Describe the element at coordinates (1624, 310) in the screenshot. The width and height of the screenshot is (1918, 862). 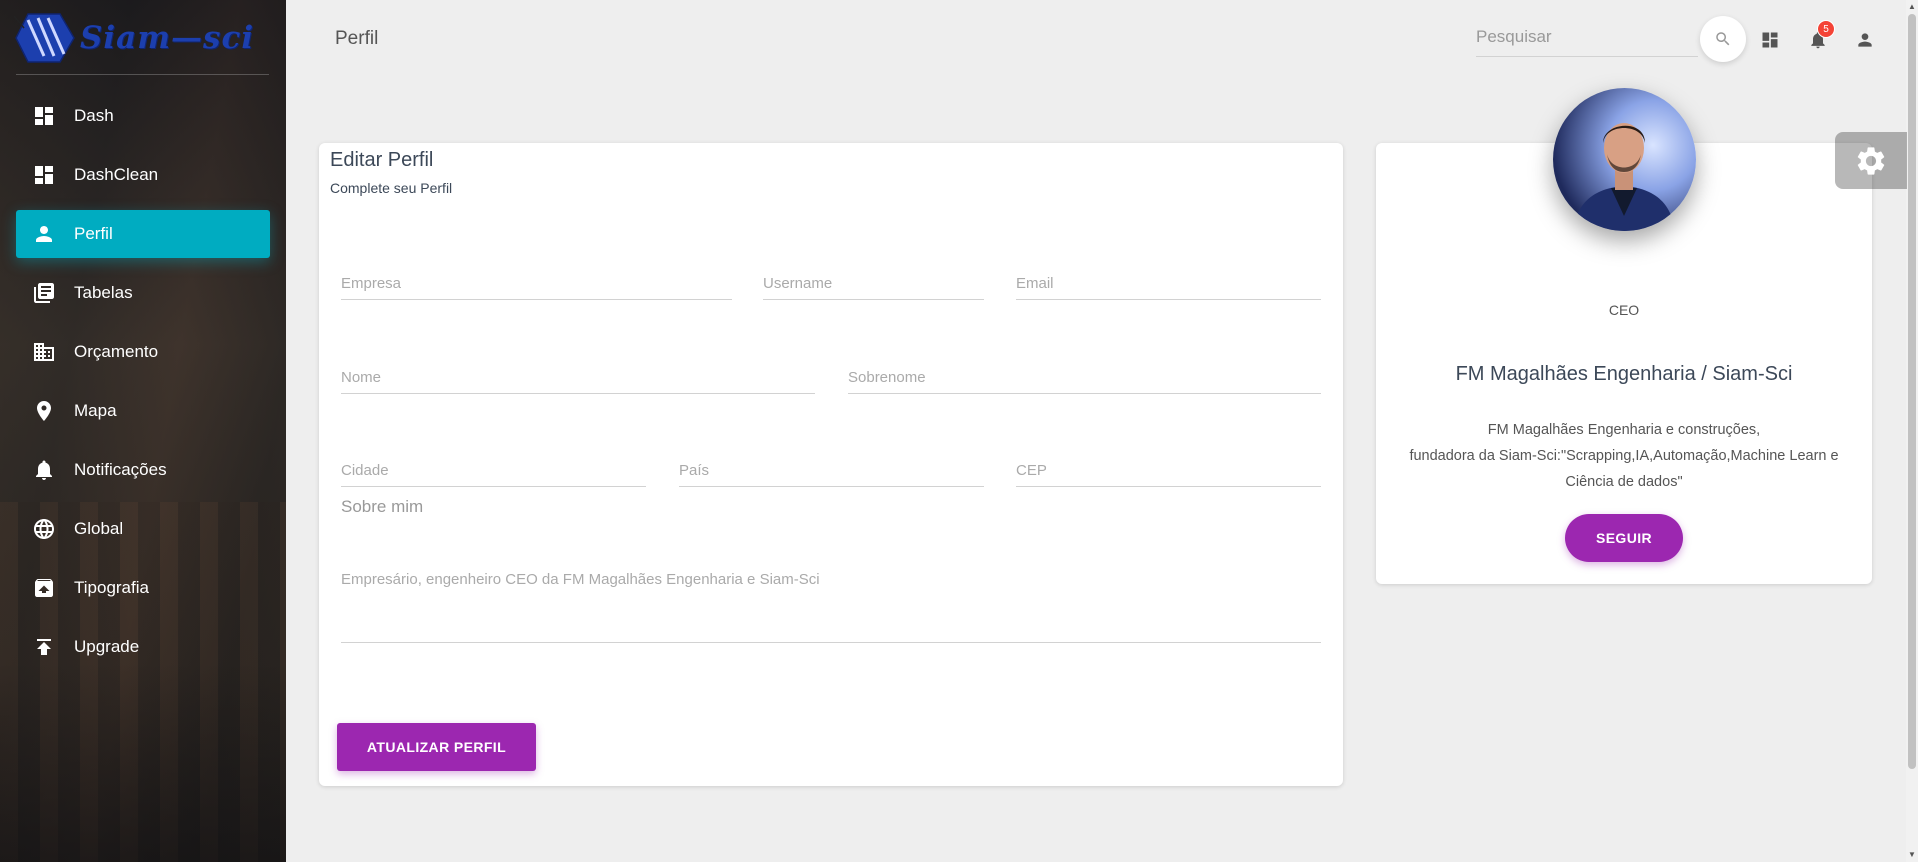
I see `profile-role: CEO` at that location.